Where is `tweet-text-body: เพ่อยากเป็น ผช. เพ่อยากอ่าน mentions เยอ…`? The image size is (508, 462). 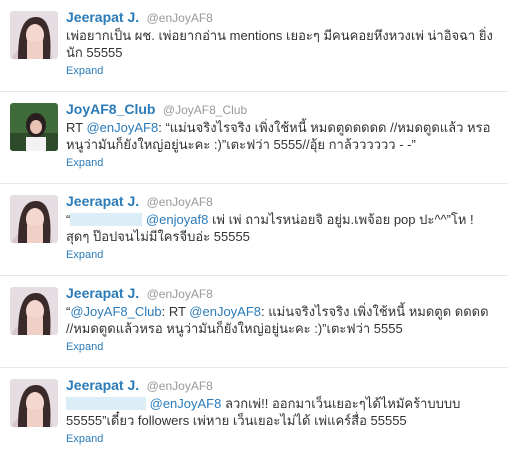 tweet-text-body: เพ่อยากเป็น ผช. เพ่อยากอ่าน mentions เยอ… is located at coordinates (279, 44).